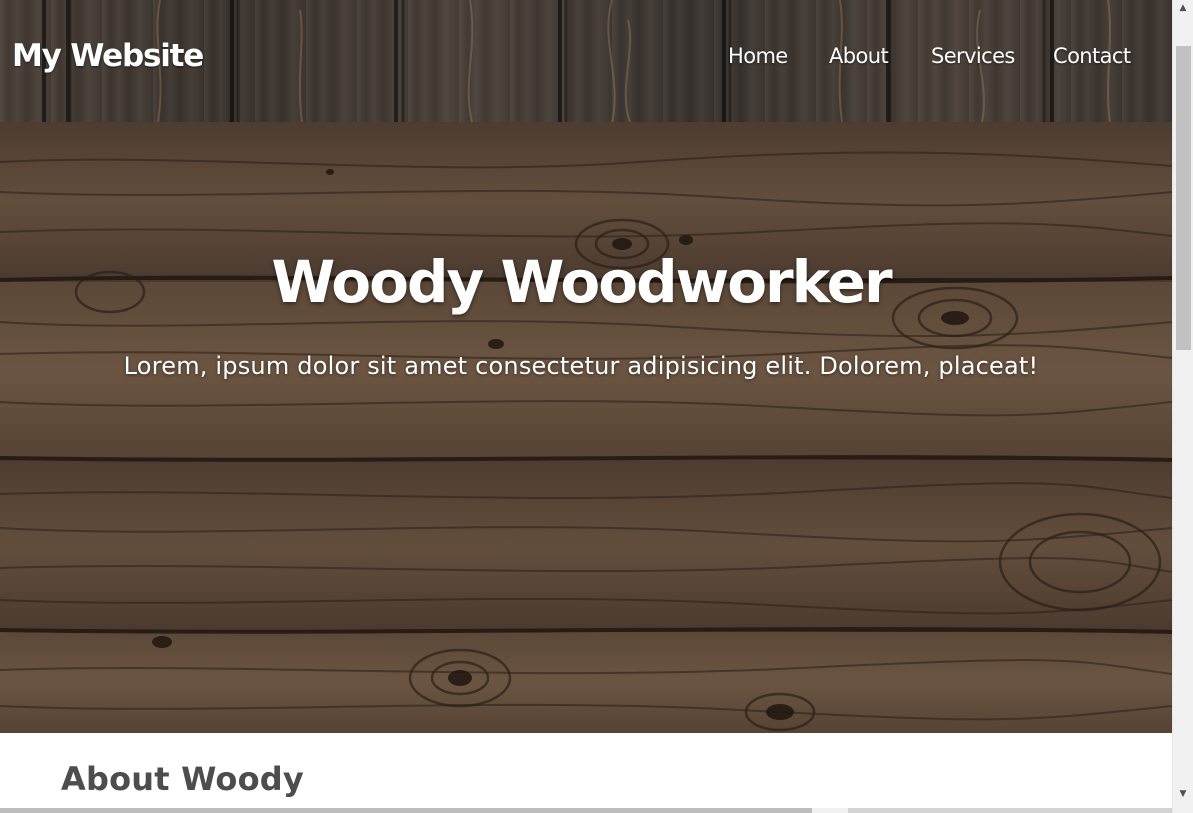  What do you see at coordinates (581, 282) in the screenshot?
I see `hero-title: Woody Woodworker` at bounding box center [581, 282].